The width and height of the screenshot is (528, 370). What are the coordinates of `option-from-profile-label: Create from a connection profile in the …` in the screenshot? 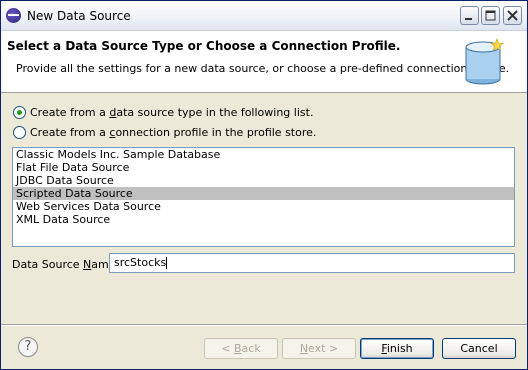 It's located at (173, 132).